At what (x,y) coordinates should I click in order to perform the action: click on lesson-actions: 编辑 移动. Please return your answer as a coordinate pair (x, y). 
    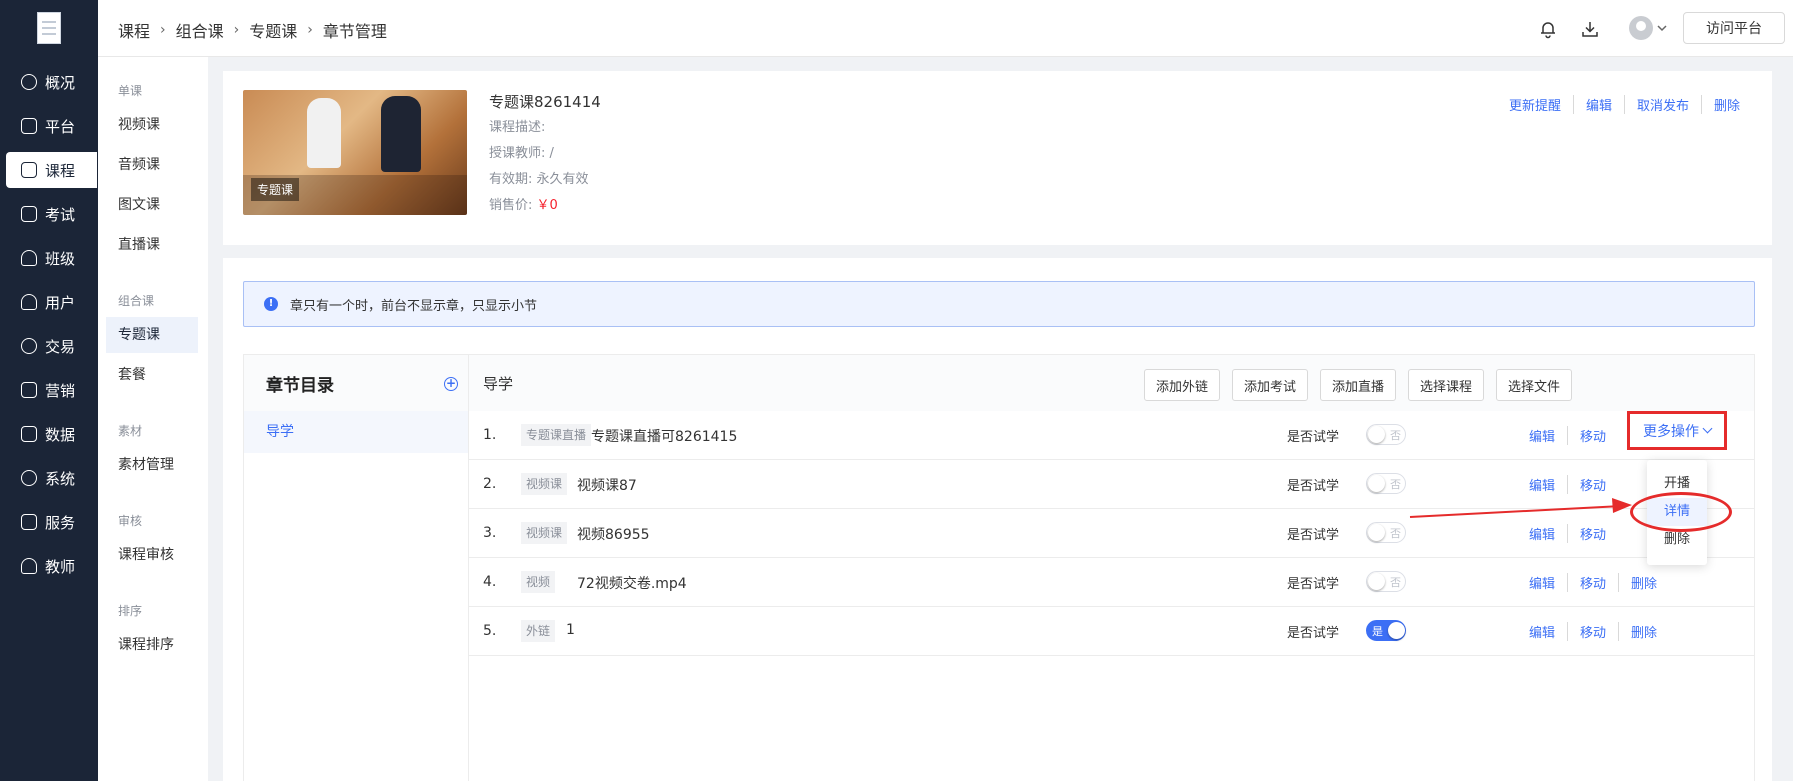
    Looking at the image, I should click on (1567, 533).